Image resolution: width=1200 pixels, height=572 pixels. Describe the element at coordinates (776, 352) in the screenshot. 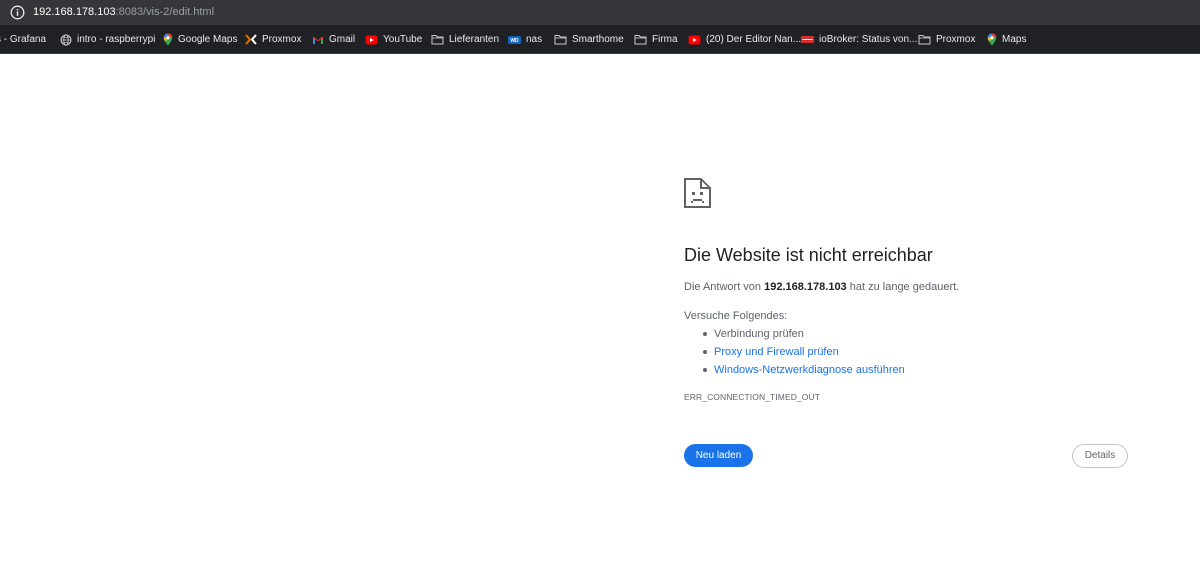

I see `proxy-firewall-link: Proxy und Firewall prüfen` at that location.